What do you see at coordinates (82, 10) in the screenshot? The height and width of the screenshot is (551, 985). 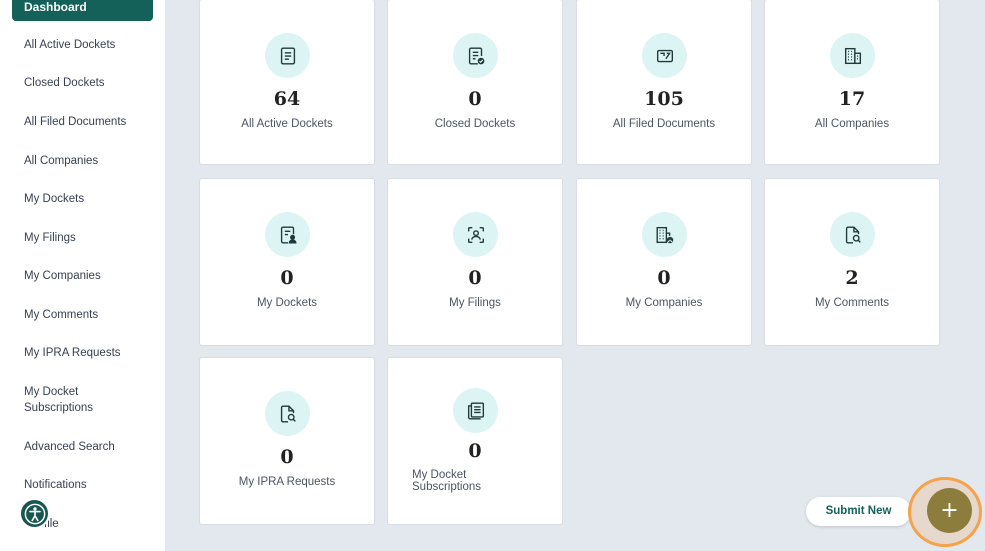 I see `sidebar-item-dashboard: Dashboard` at bounding box center [82, 10].